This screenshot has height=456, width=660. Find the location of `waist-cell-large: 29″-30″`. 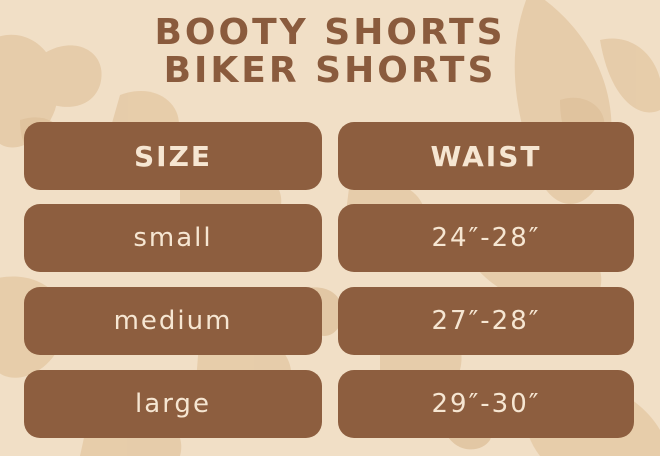

waist-cell-large: 29″-30″ is located at coordinates (486, 404).